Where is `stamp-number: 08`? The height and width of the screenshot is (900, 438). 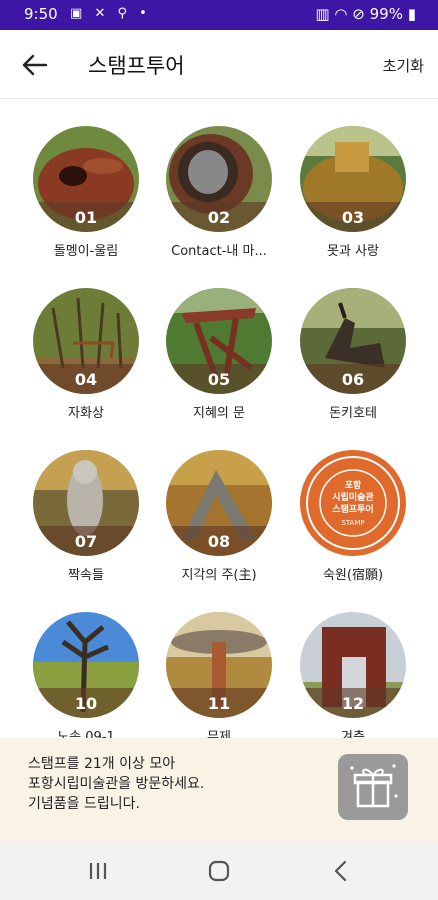
stamp-number: 08 is located at coordinates (219, 541).